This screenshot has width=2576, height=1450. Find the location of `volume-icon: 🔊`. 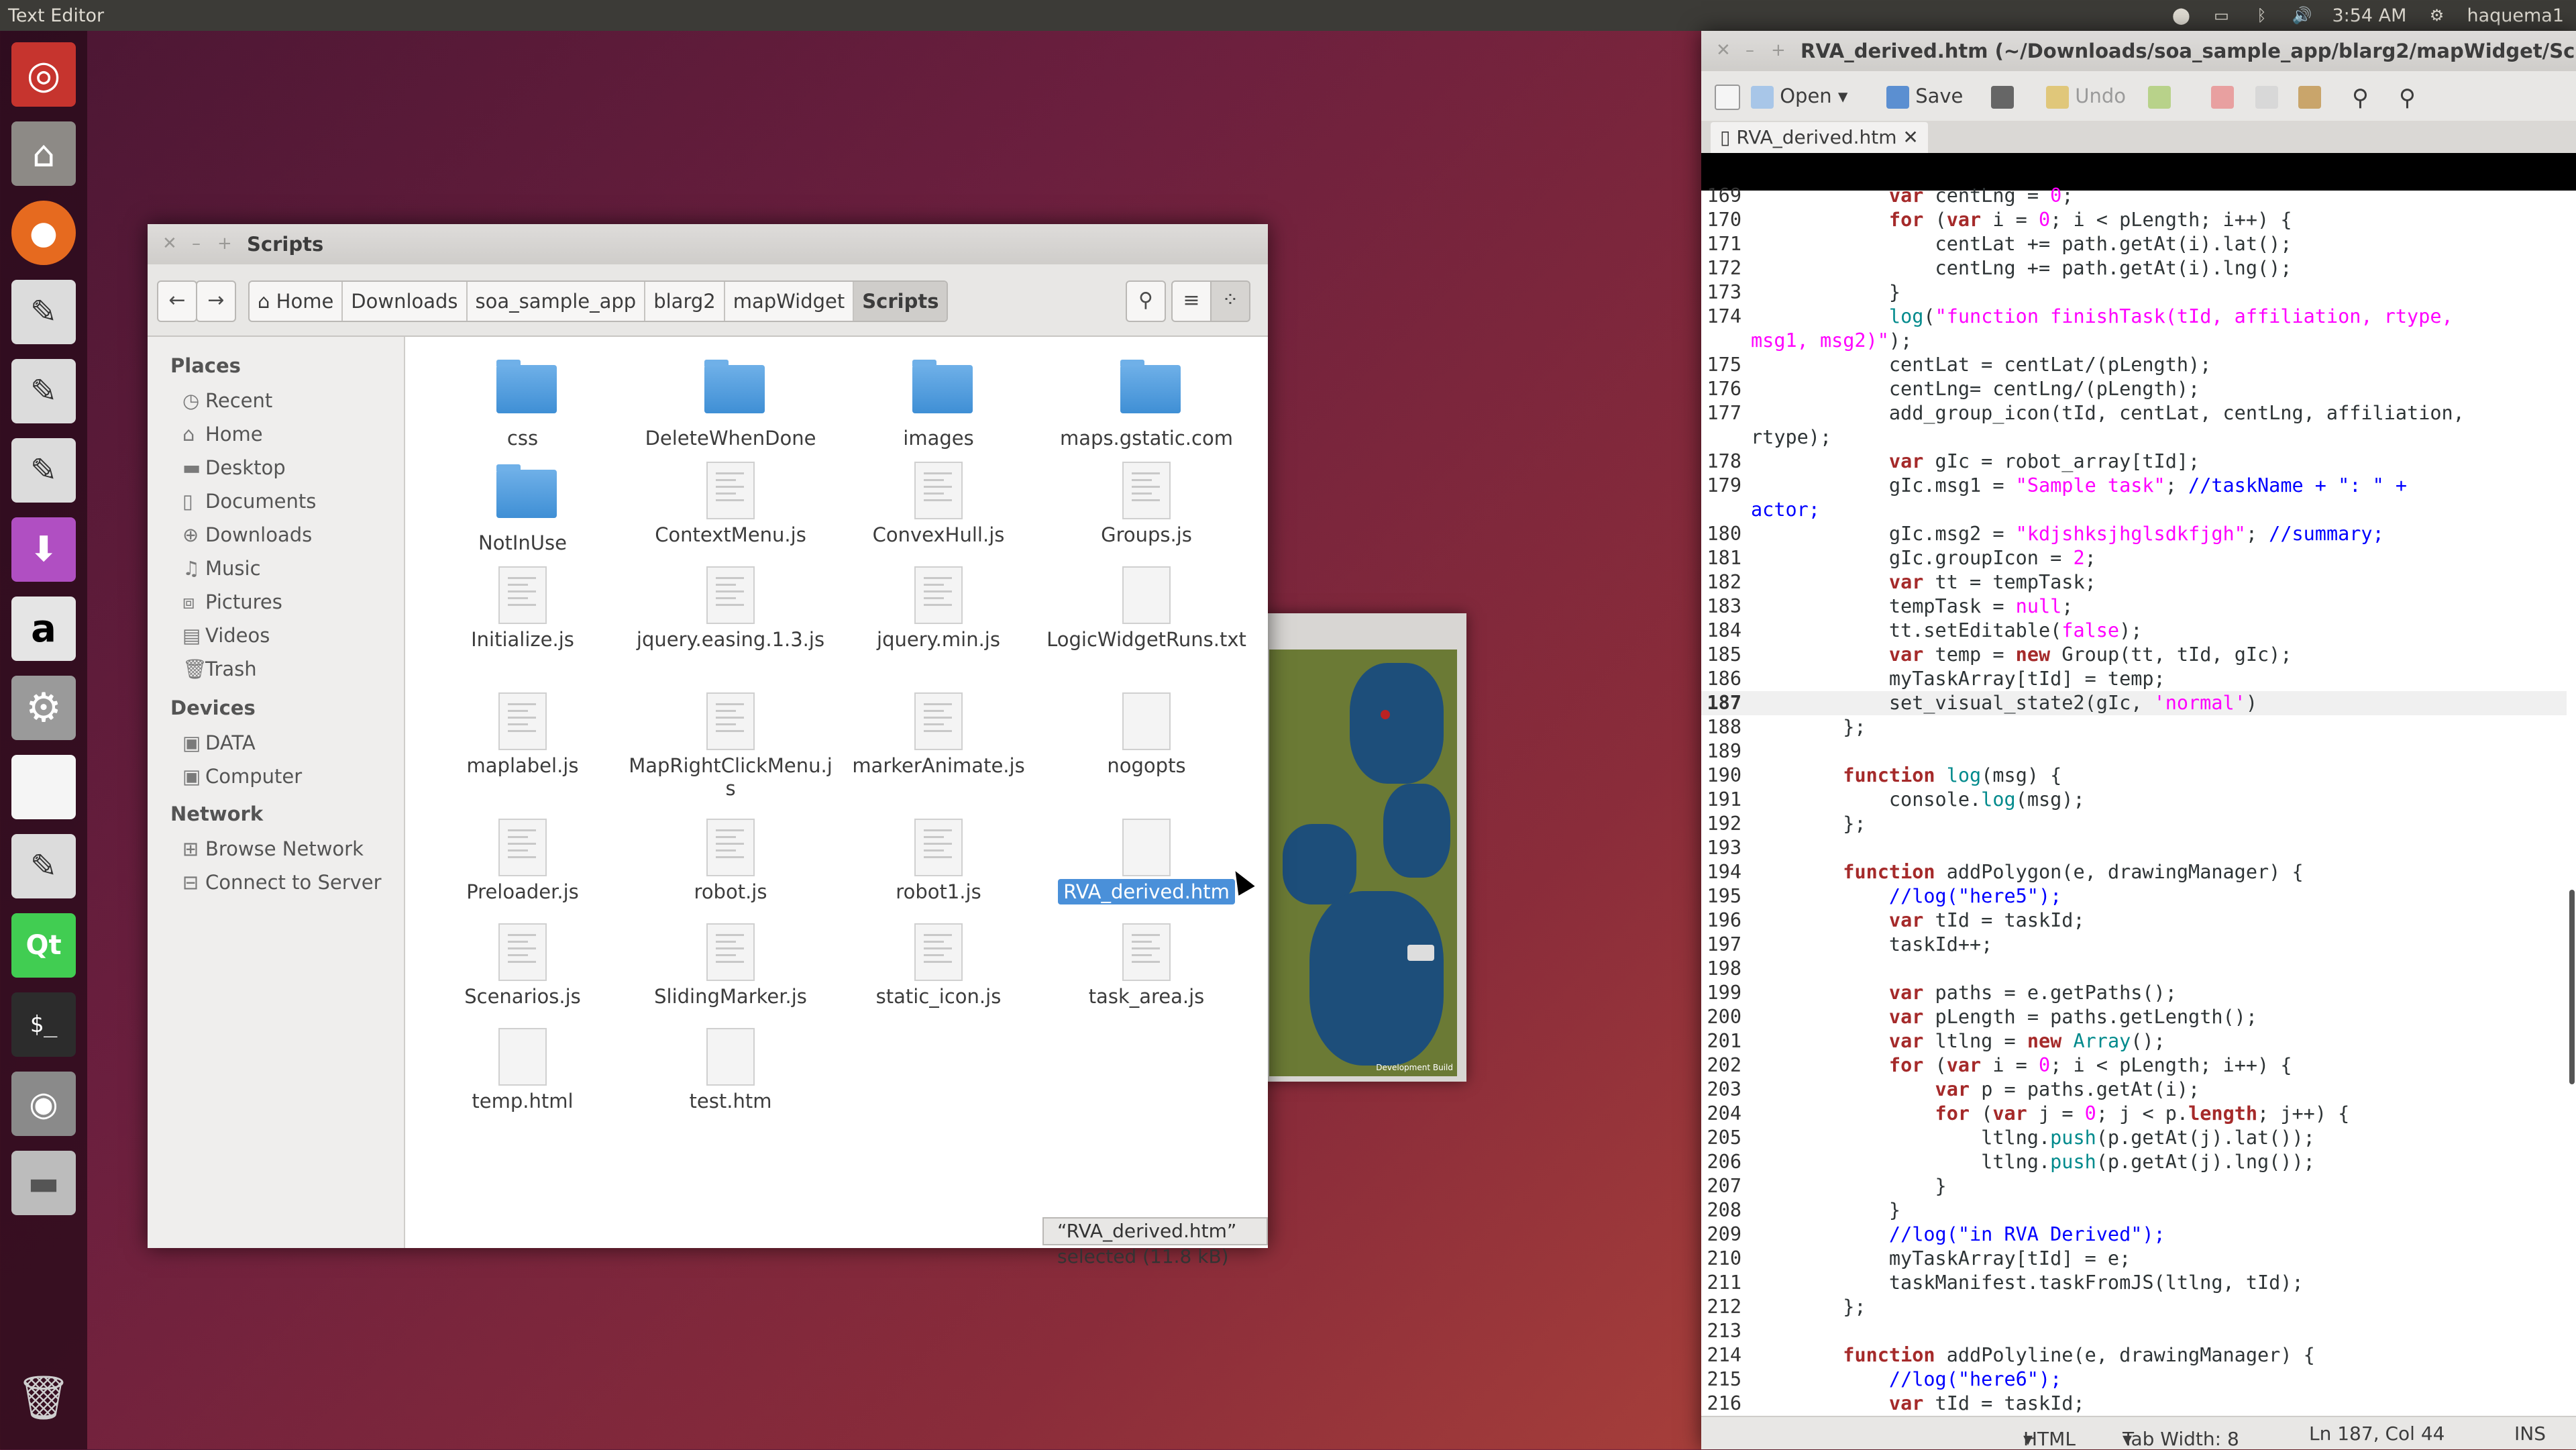

volume-icon: 🔊 is located at coordinates (2302, 15).